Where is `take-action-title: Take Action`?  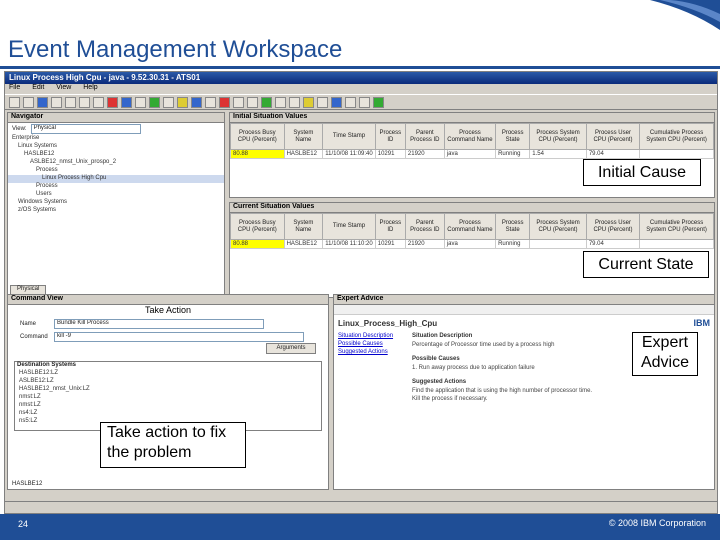 take-action-title: Take Action is located at coordinates (168, 310).